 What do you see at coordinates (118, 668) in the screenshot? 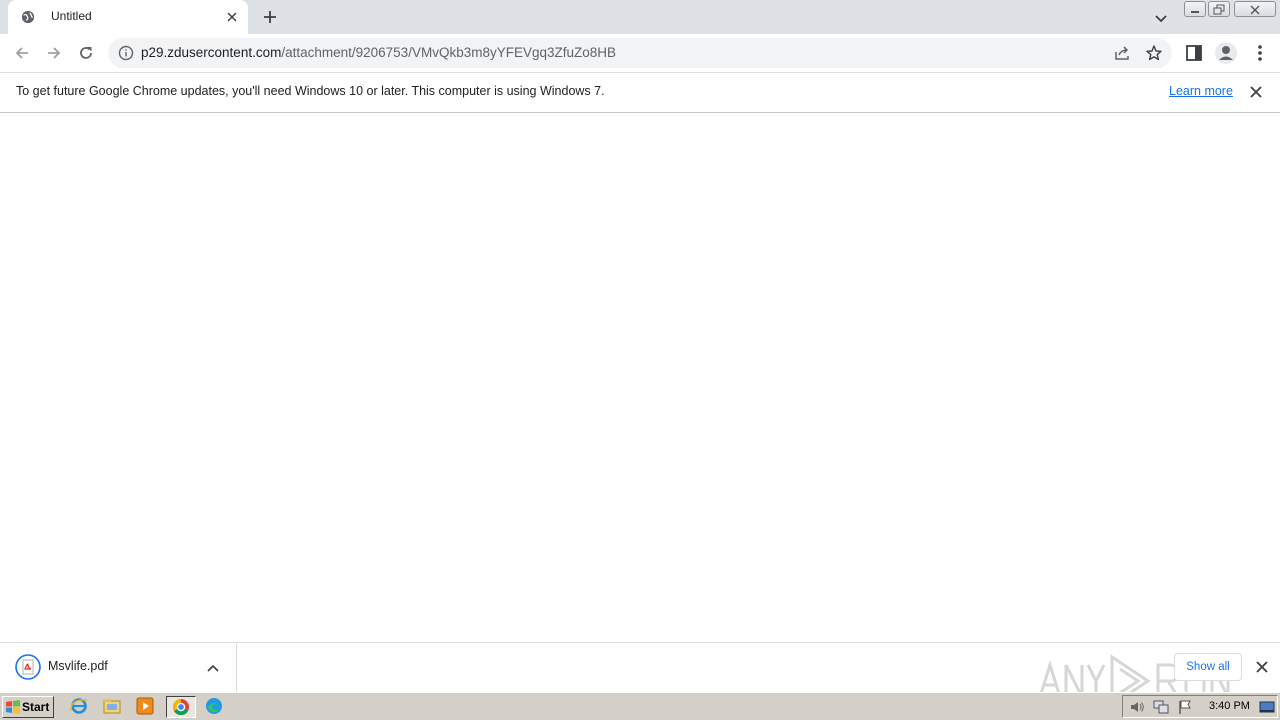
I see `download-item: Msvlife.pdf` at bounding box center [118, 668].